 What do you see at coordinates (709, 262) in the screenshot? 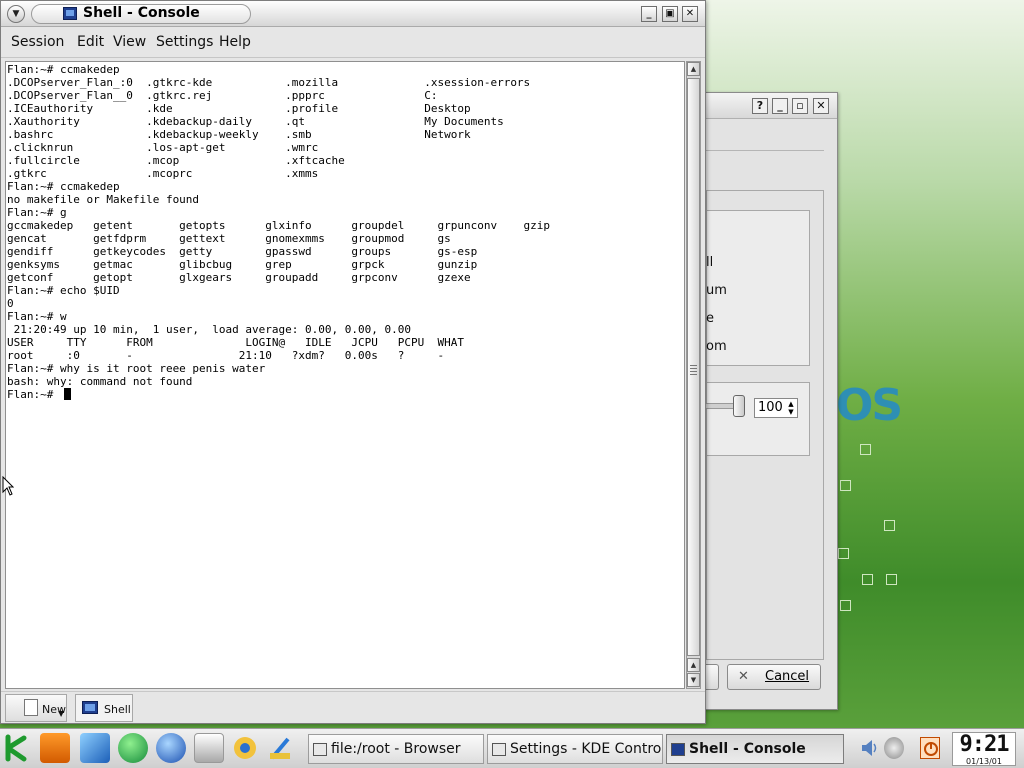
I see `option-label: ll` at bounding box center [709, 262].